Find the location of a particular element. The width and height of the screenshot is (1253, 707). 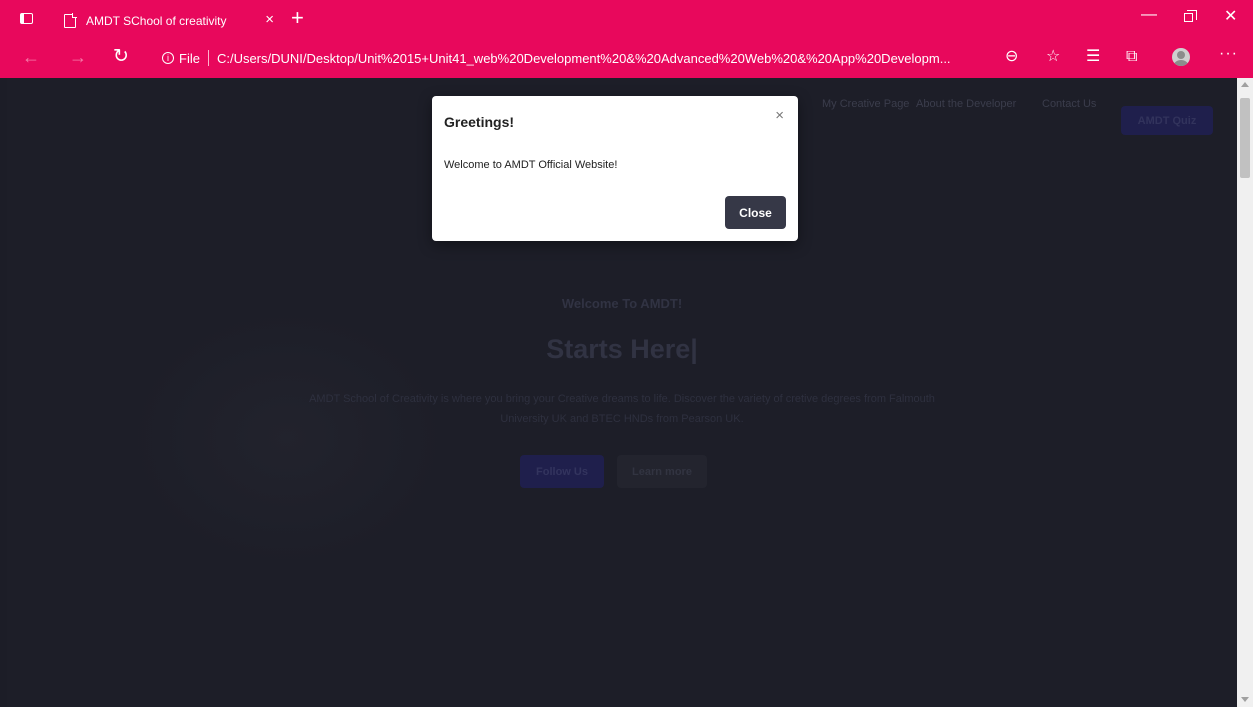

modal-title: Greetings! is located at coordinates (479, 122).